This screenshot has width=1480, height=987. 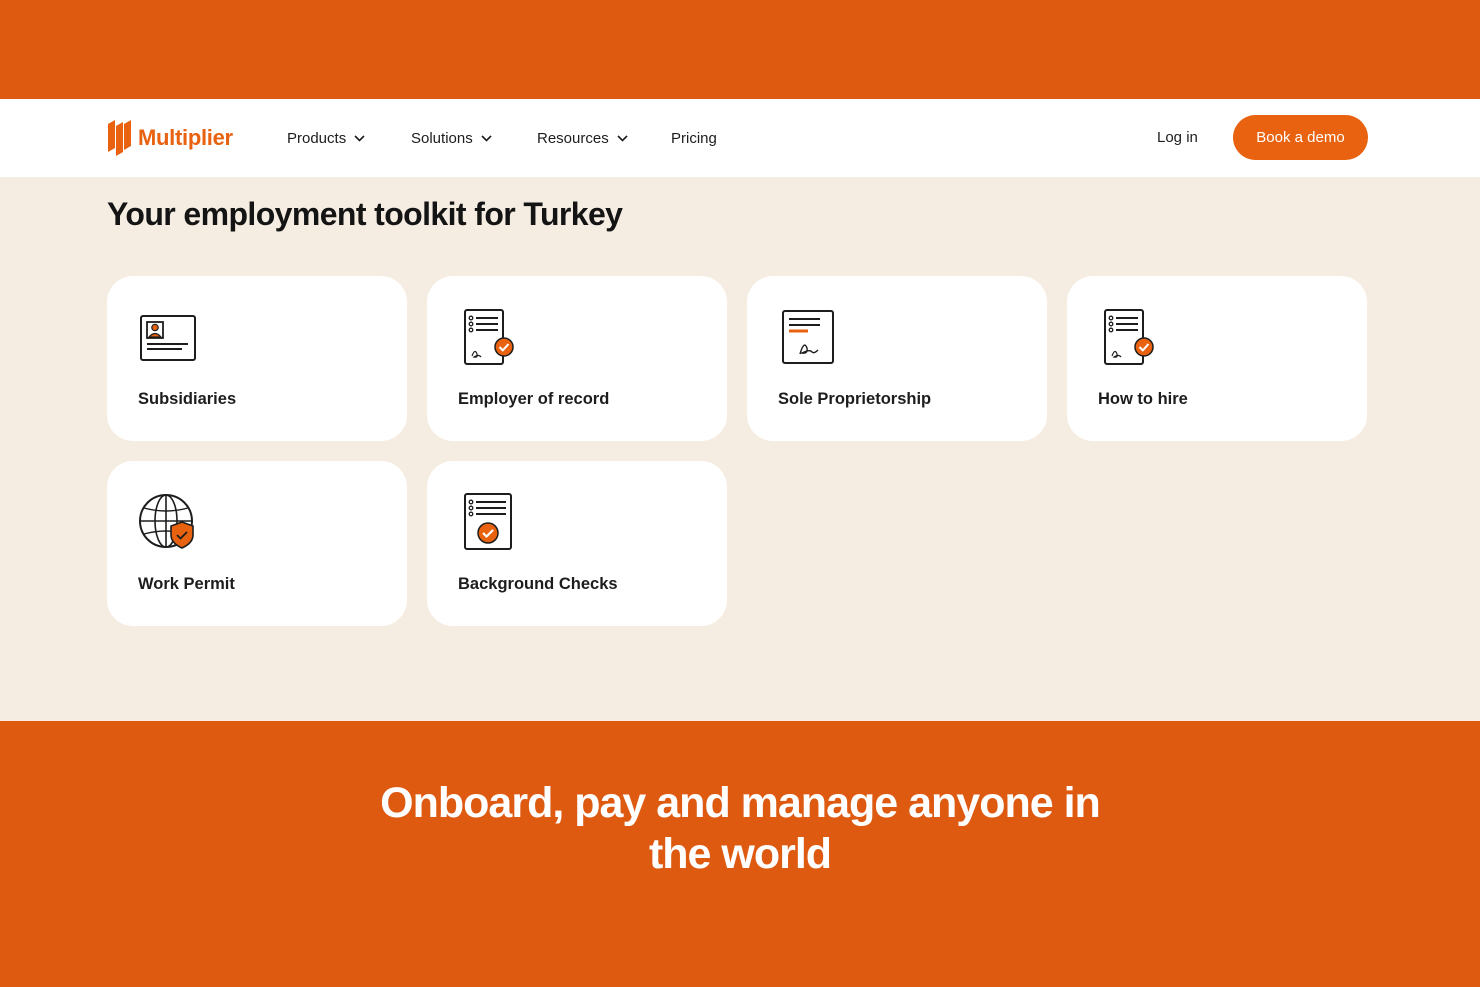 What do you see at coordinates (740, 803) in the screenshot?
I see `cta-line-1: Onboard, pay and manage anyone in` at bounding box center [740, 803].